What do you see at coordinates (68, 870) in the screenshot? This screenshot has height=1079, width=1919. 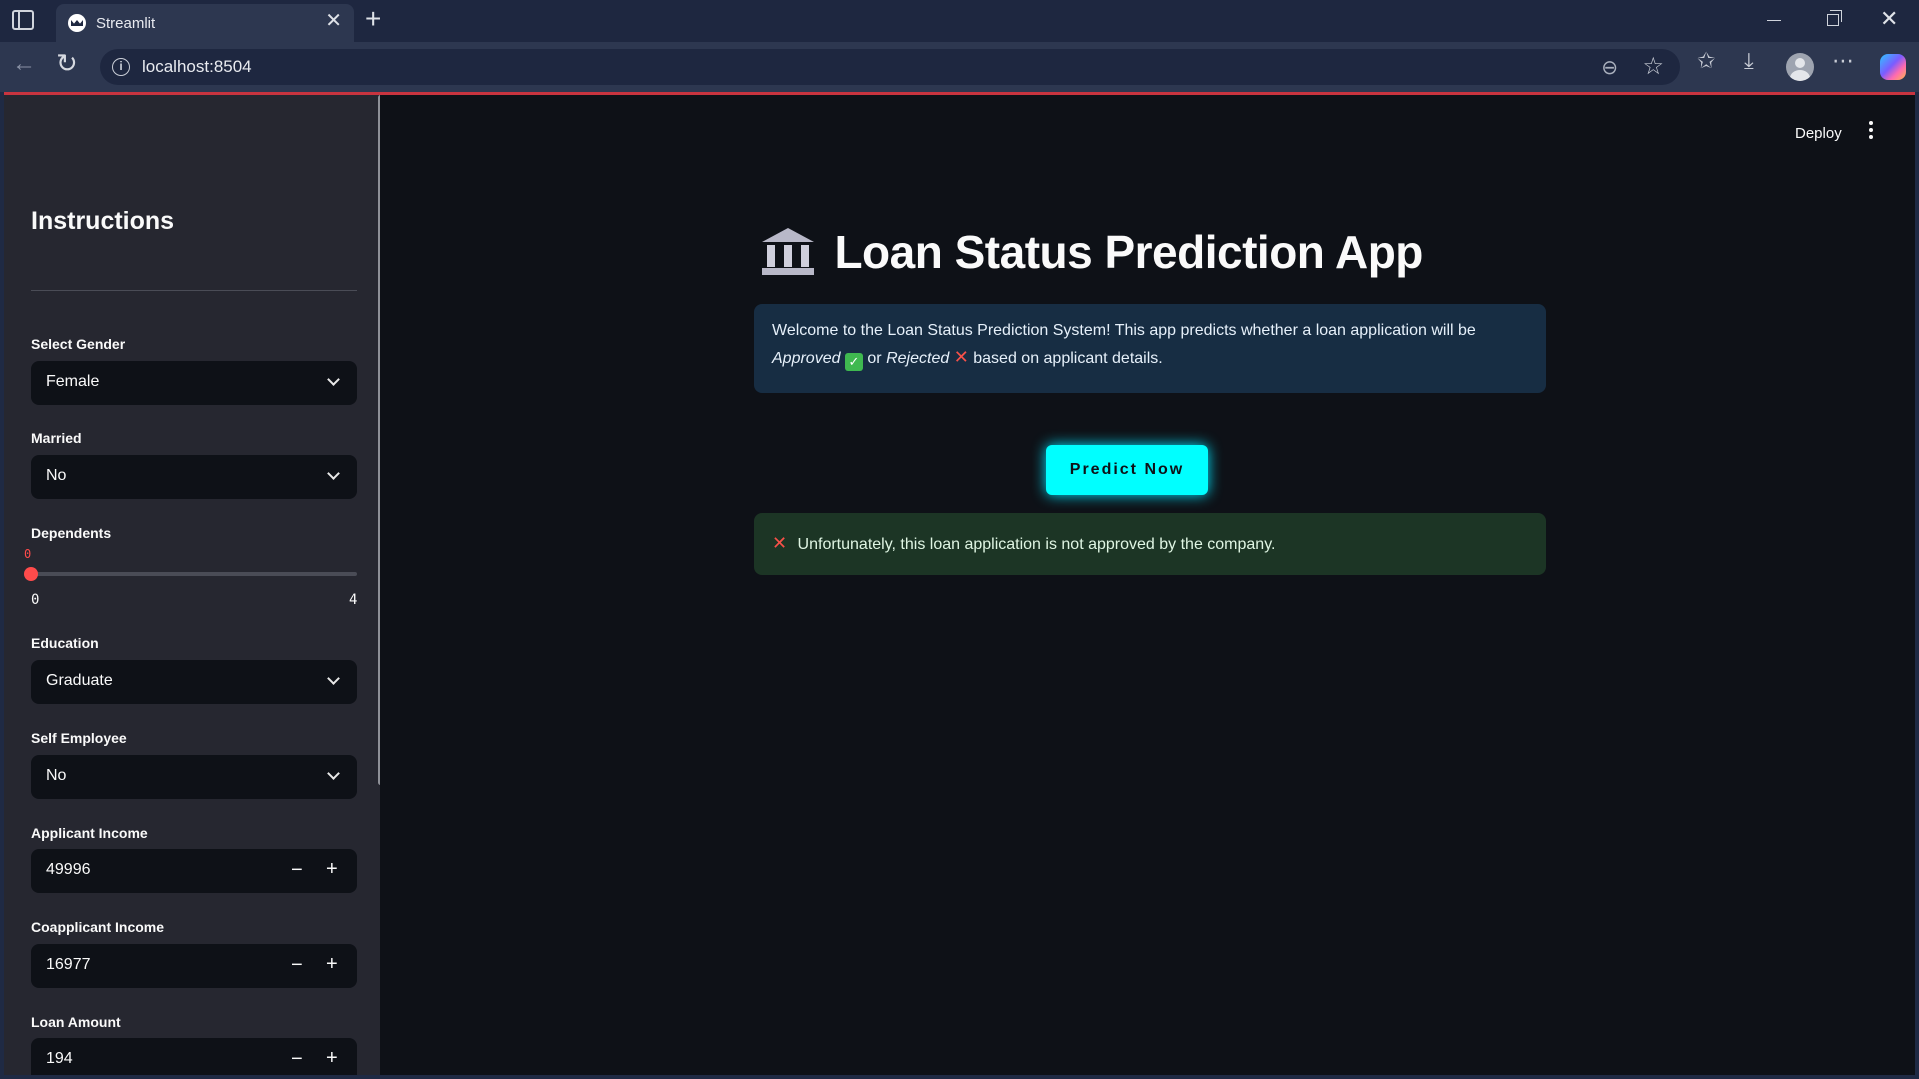 I see `applicant-income-value: 49996` at bounding box center [68, 870].